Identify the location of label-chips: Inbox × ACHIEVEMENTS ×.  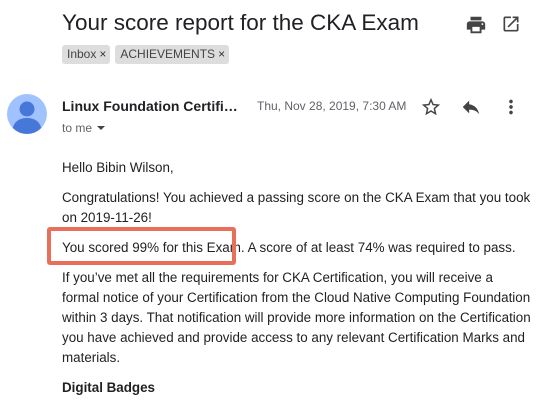
(146, 54).